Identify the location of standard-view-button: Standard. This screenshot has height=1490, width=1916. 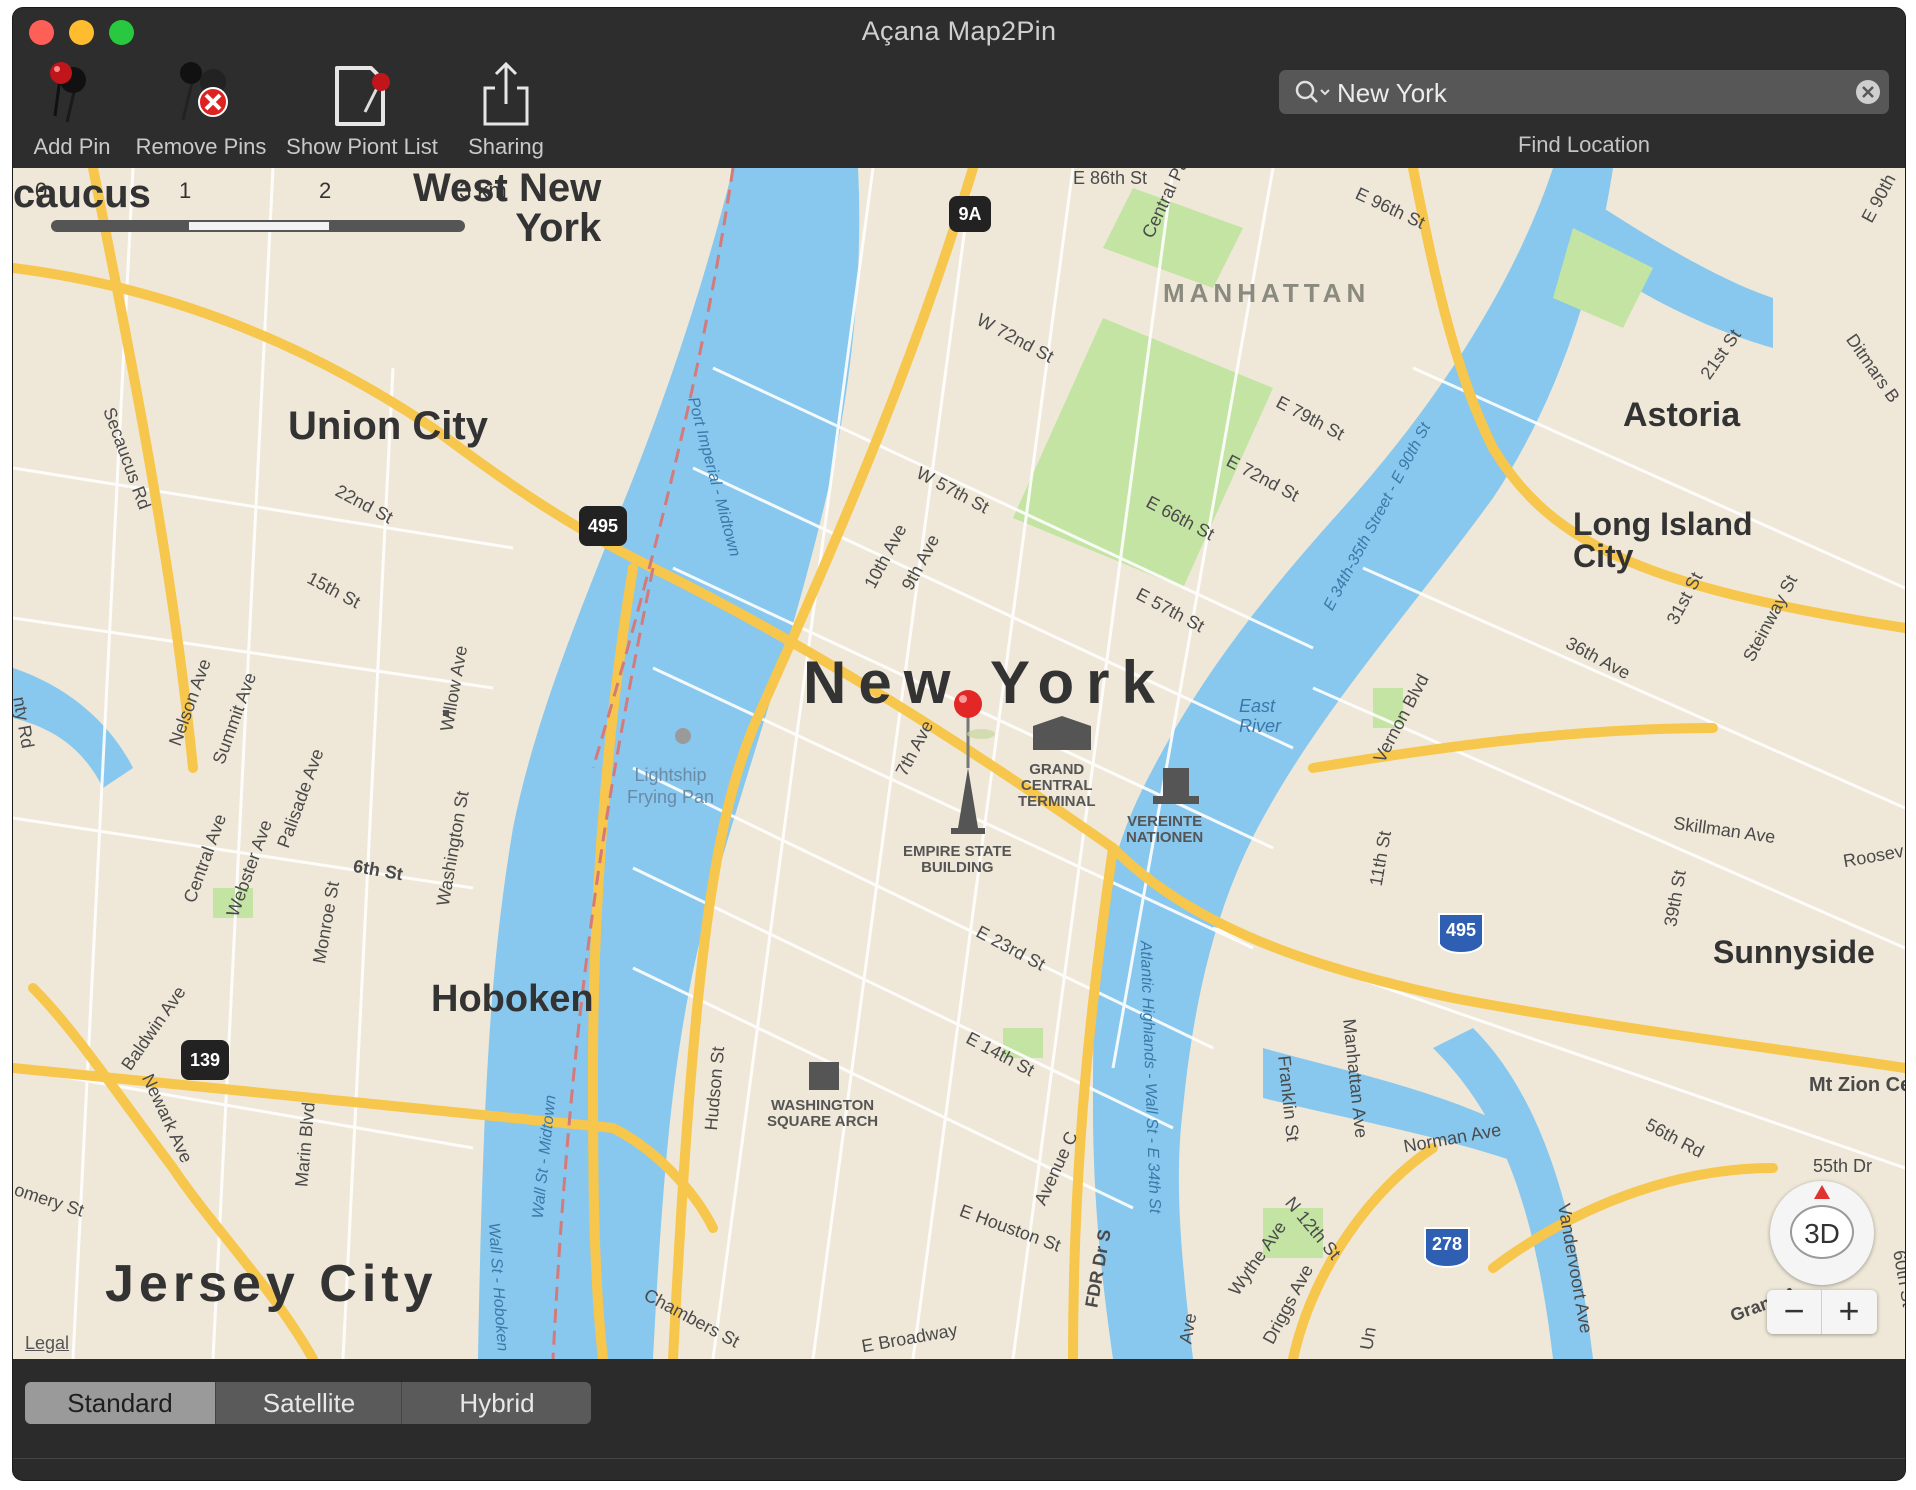
(120, 1403).